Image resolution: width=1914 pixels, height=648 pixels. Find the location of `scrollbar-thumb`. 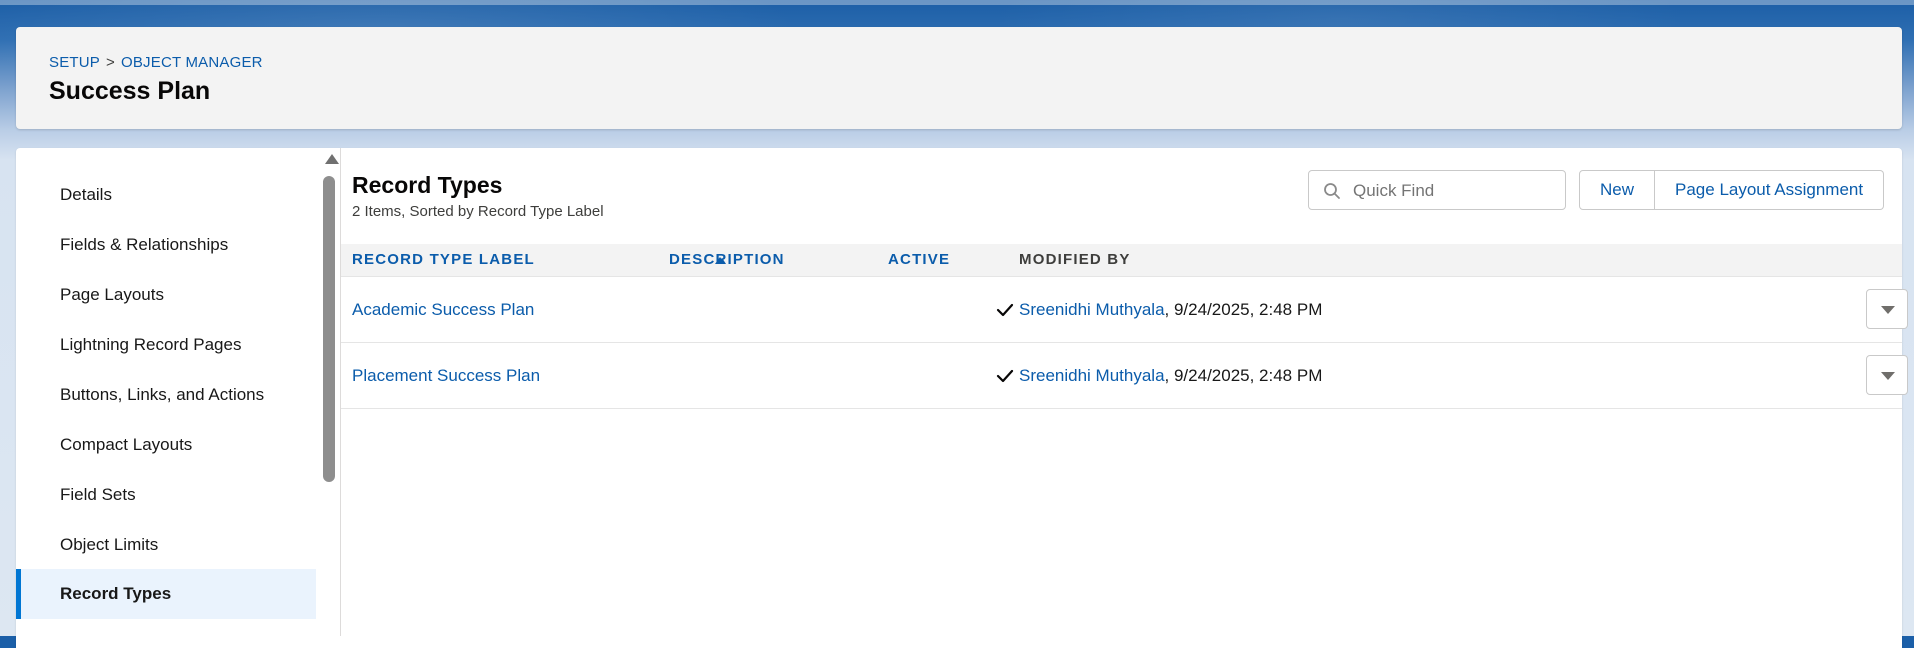

scrollbar-thumb is located at coordinates (329, 329).